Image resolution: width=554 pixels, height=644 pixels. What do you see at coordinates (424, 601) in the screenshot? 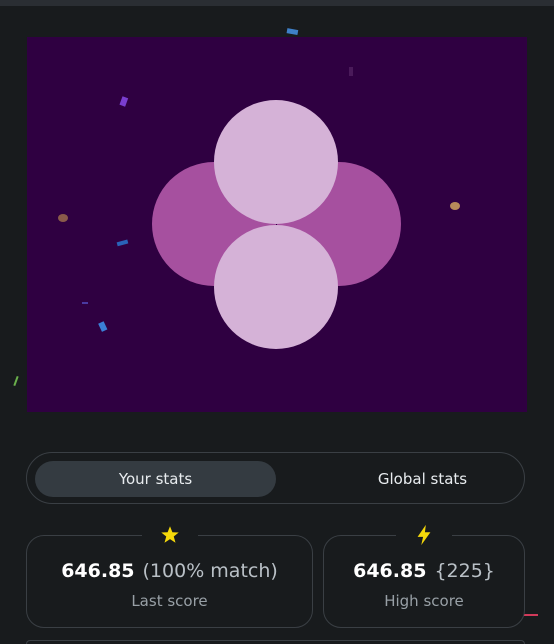
I see `high-score-label: High score` at bounding box center [424, 601].